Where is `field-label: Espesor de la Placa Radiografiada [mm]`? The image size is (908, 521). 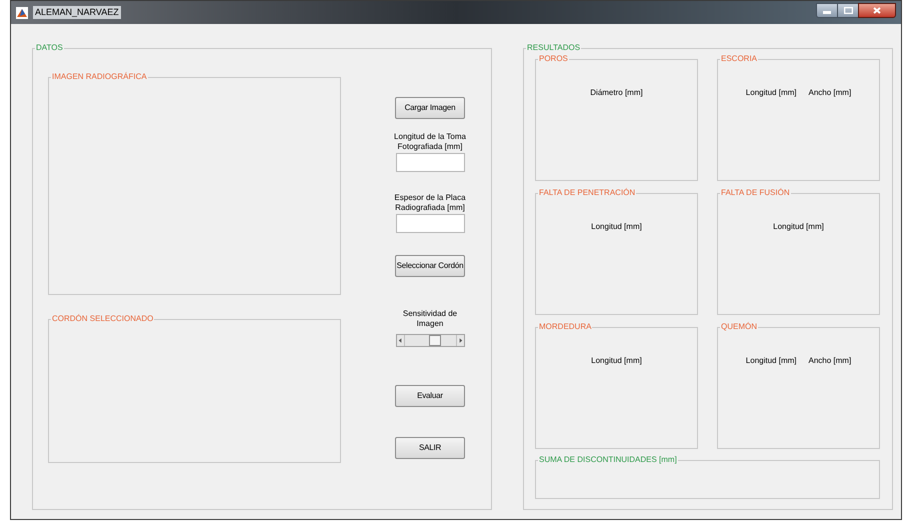
field-label: Espesor de la Placa Radiografiada [mm] is located at coordinates (430, 203).